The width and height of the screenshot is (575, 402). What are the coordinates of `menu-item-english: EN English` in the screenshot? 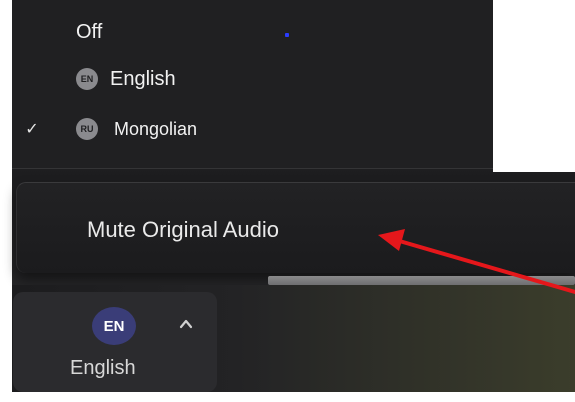 It's located at (252, 79).